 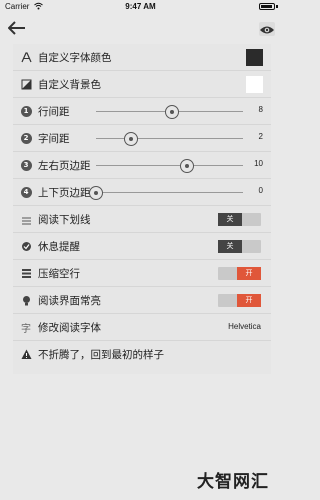 I want to click on compress-lines-toggle: 开, so click(x=239, y=273).